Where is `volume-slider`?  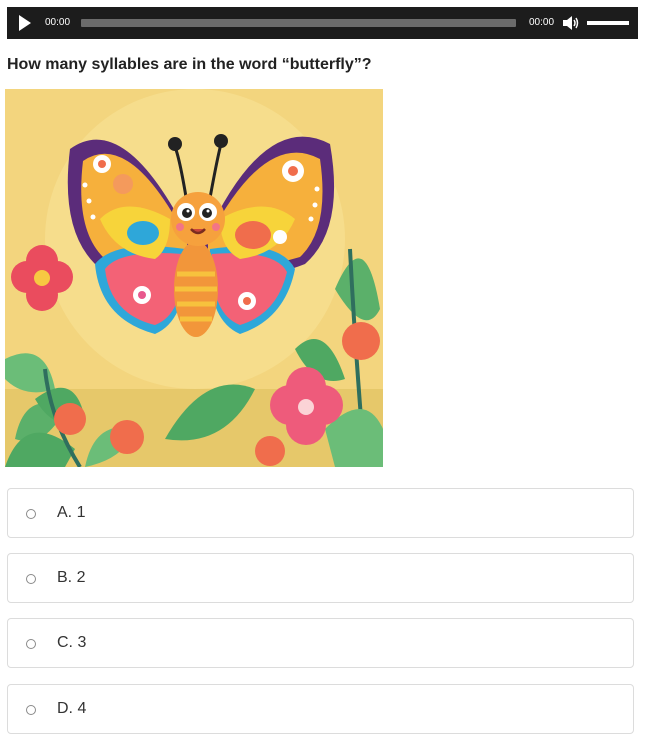 volume-slider is located at coordinates (608, 23).